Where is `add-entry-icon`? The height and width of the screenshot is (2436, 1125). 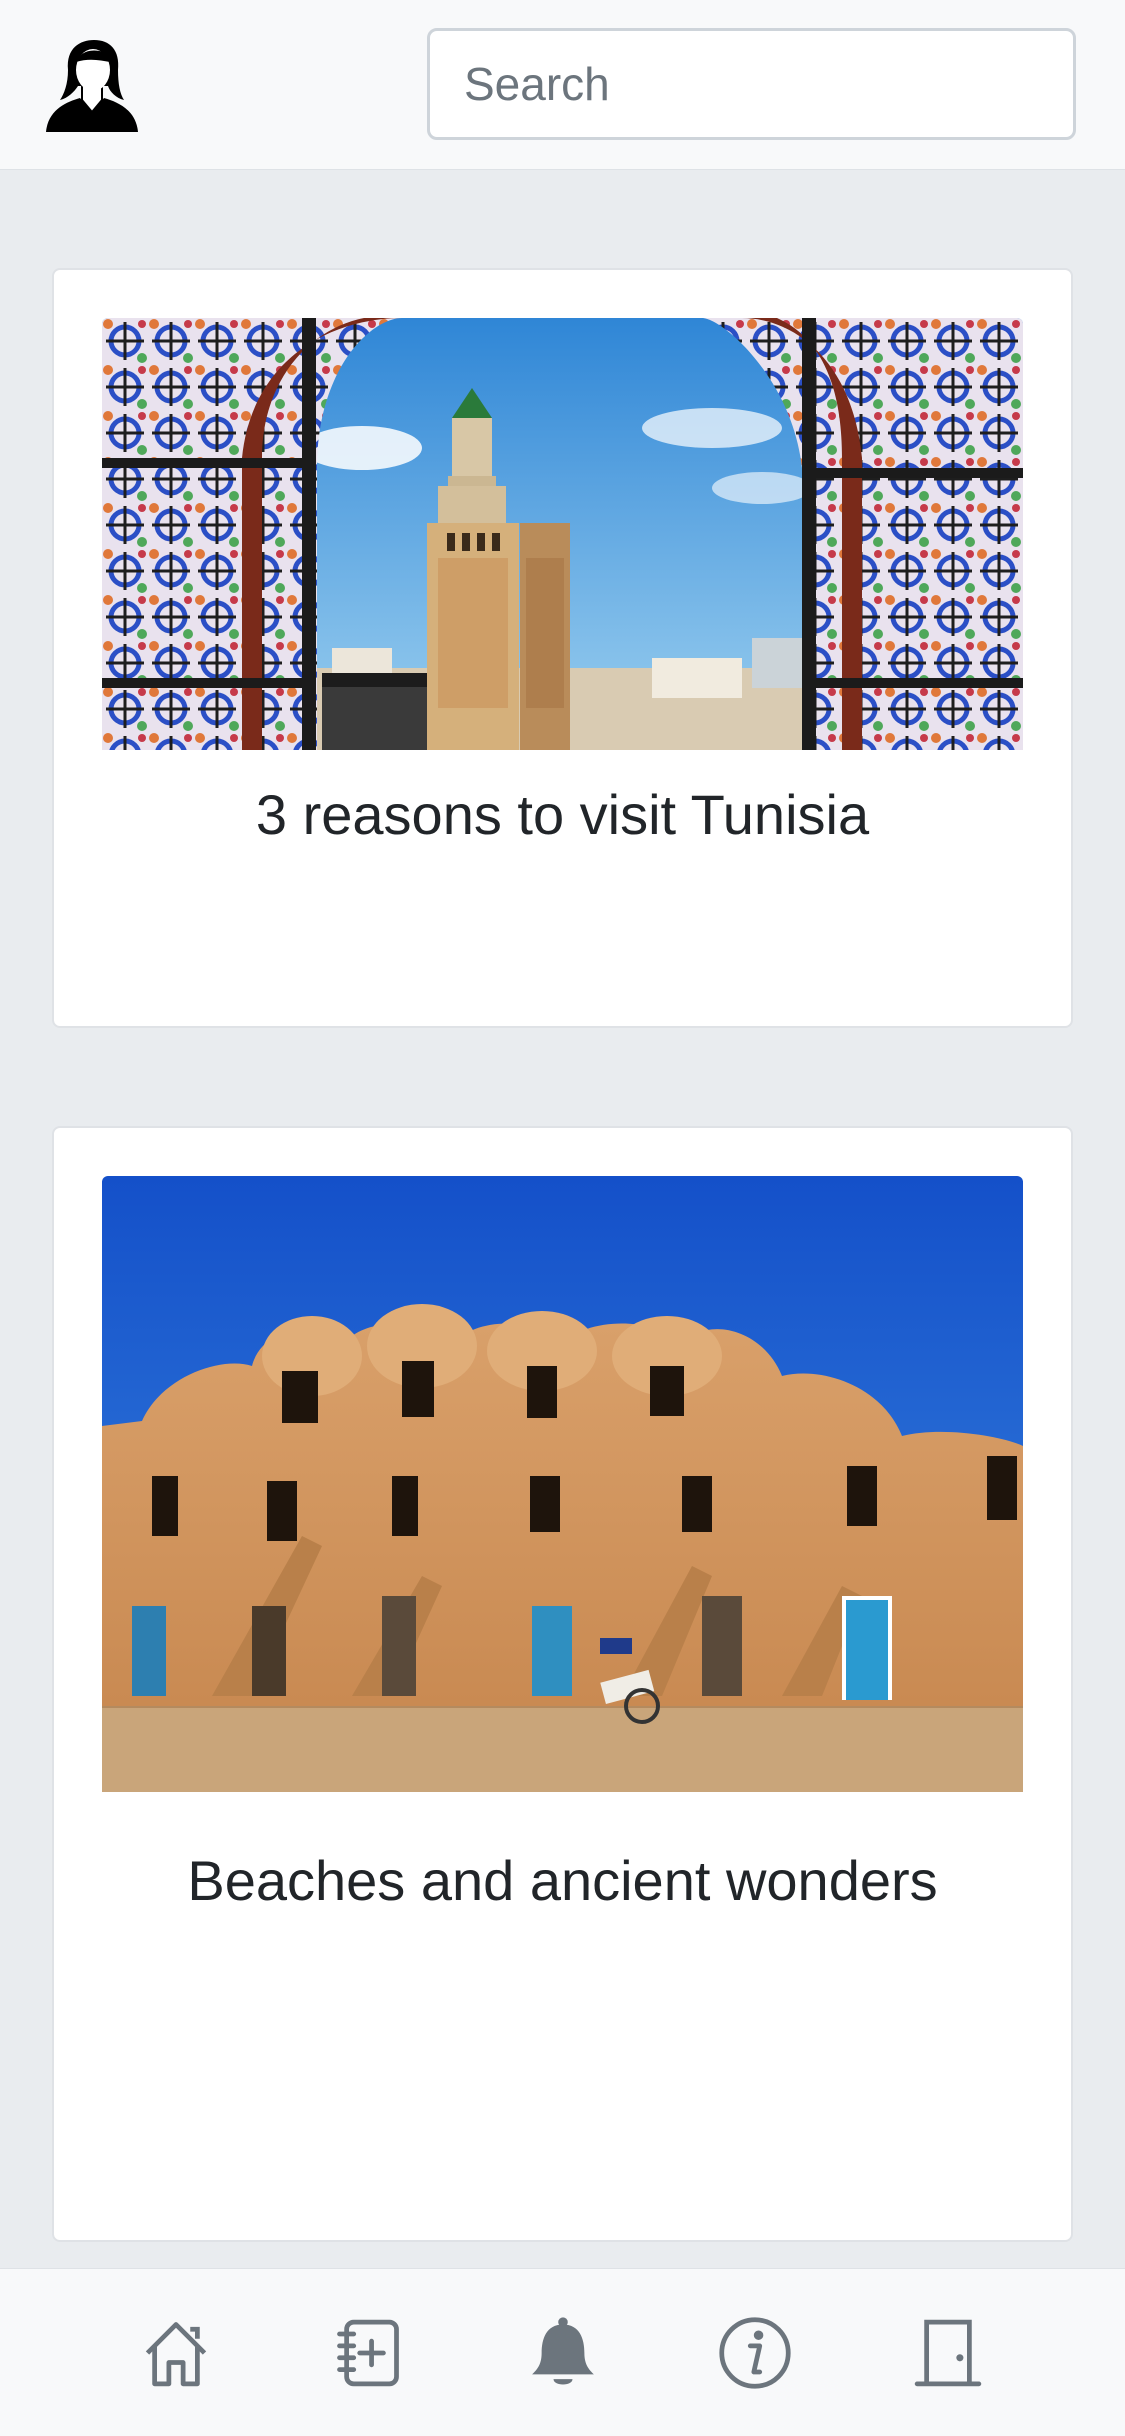
add-entry-icon is located at coordinates (368, 2353).